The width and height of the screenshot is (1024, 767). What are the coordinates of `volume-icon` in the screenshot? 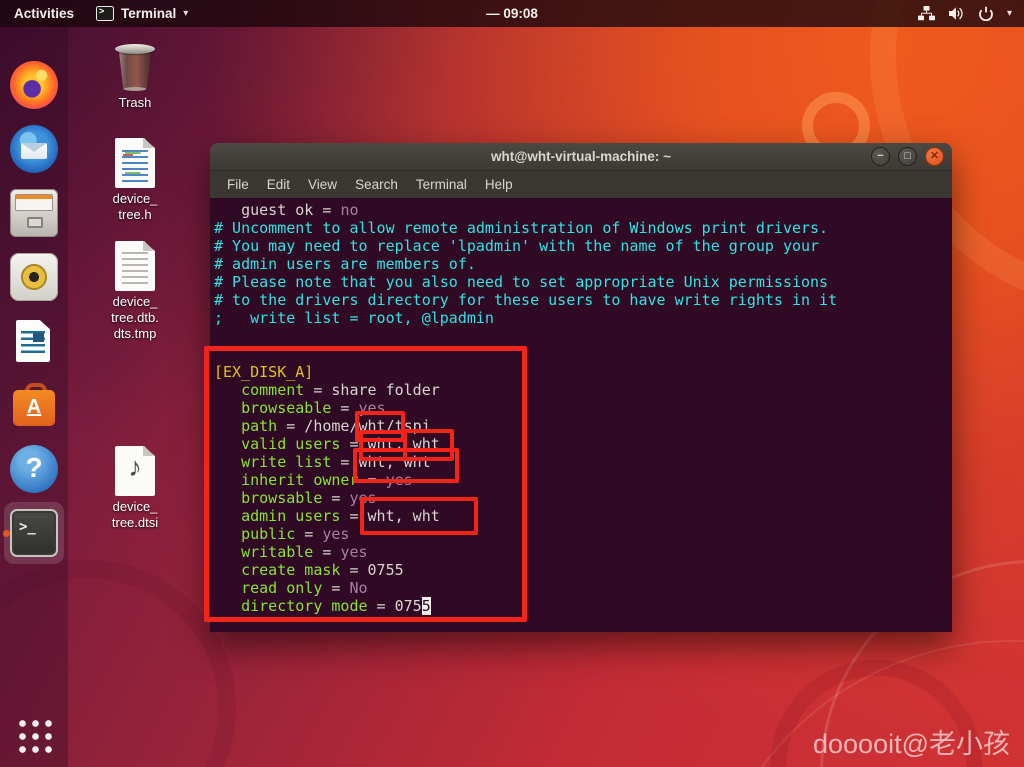 It's located at (956, 13).